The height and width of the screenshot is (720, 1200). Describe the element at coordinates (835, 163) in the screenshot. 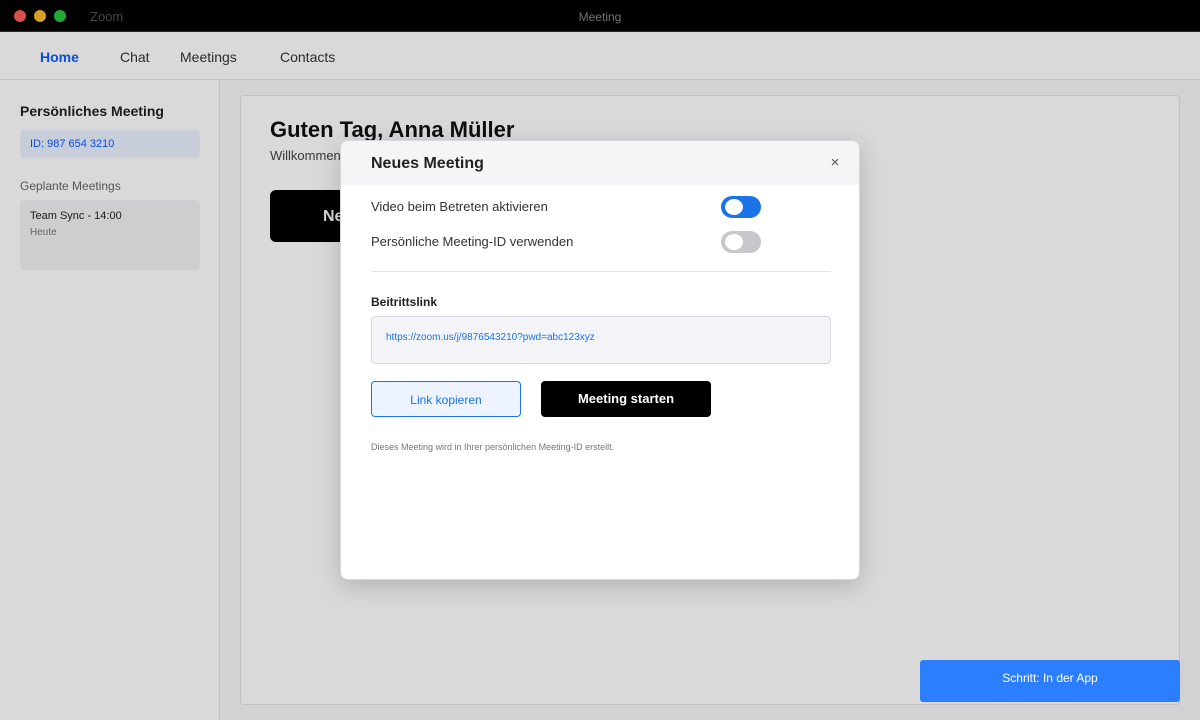

I see `close-icon: ×` at that location.